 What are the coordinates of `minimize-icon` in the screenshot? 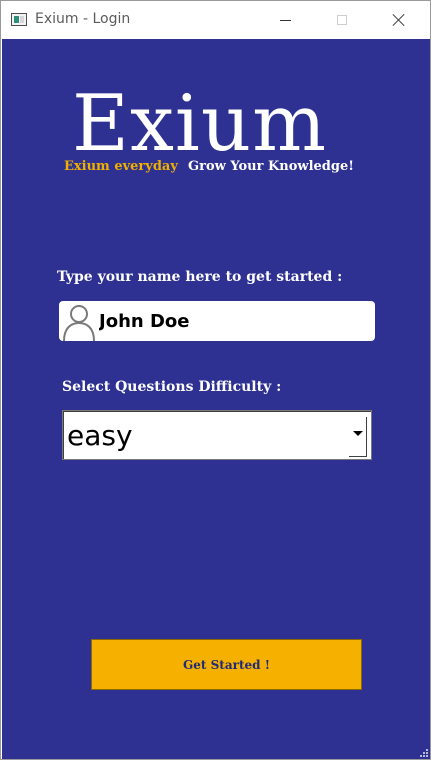 It's located at (285, 20).